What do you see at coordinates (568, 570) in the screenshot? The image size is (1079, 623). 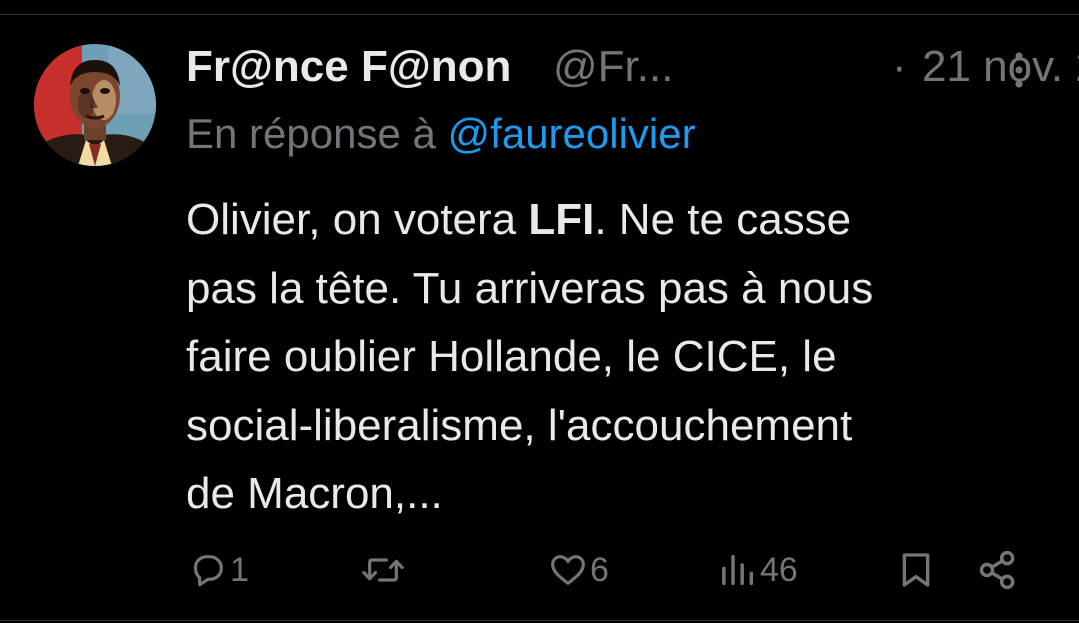 I see `heart-icon` at bounding box center [568, 570].